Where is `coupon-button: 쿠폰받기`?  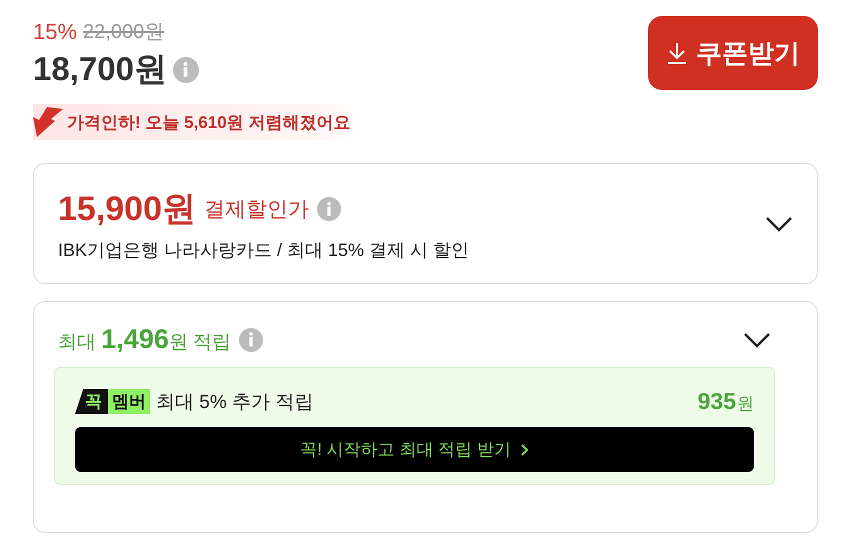
coupon-button: 쿠폰받기 is located at coordinates (733, 53).